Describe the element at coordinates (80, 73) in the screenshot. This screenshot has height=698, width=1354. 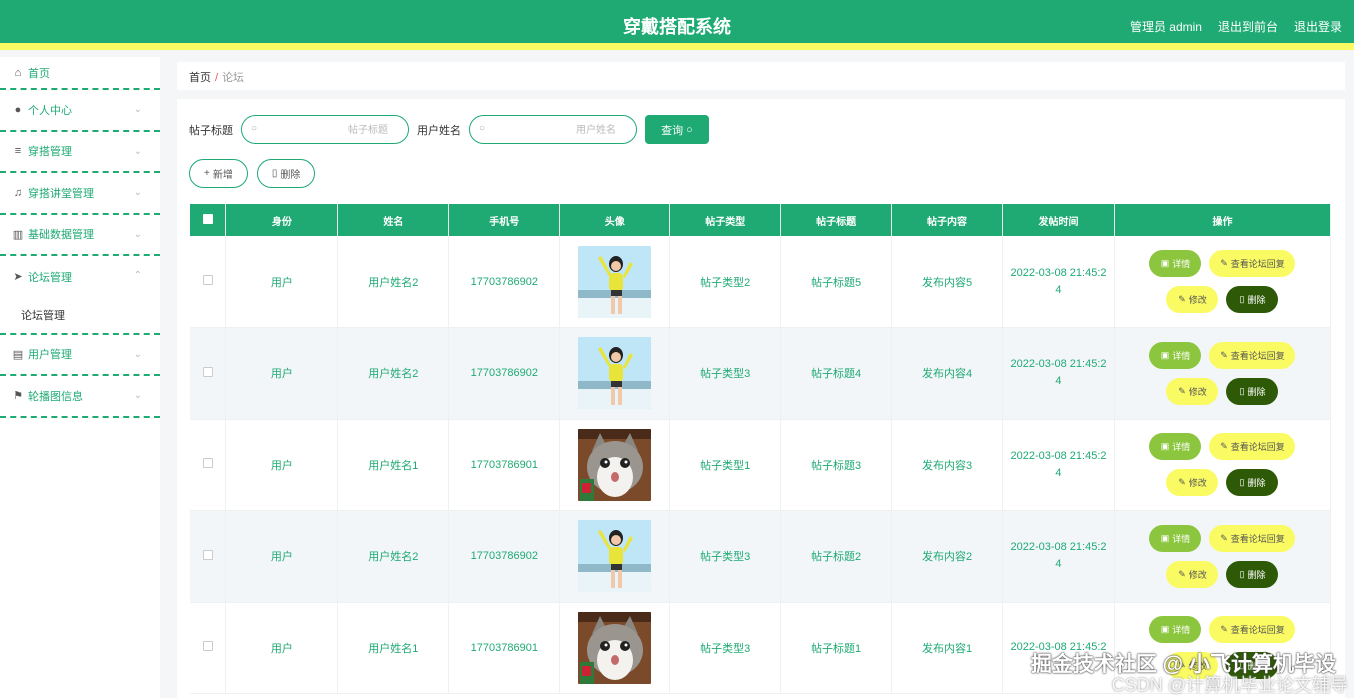
I see `sidebar-item-home: ⌂ 首页` at that location.